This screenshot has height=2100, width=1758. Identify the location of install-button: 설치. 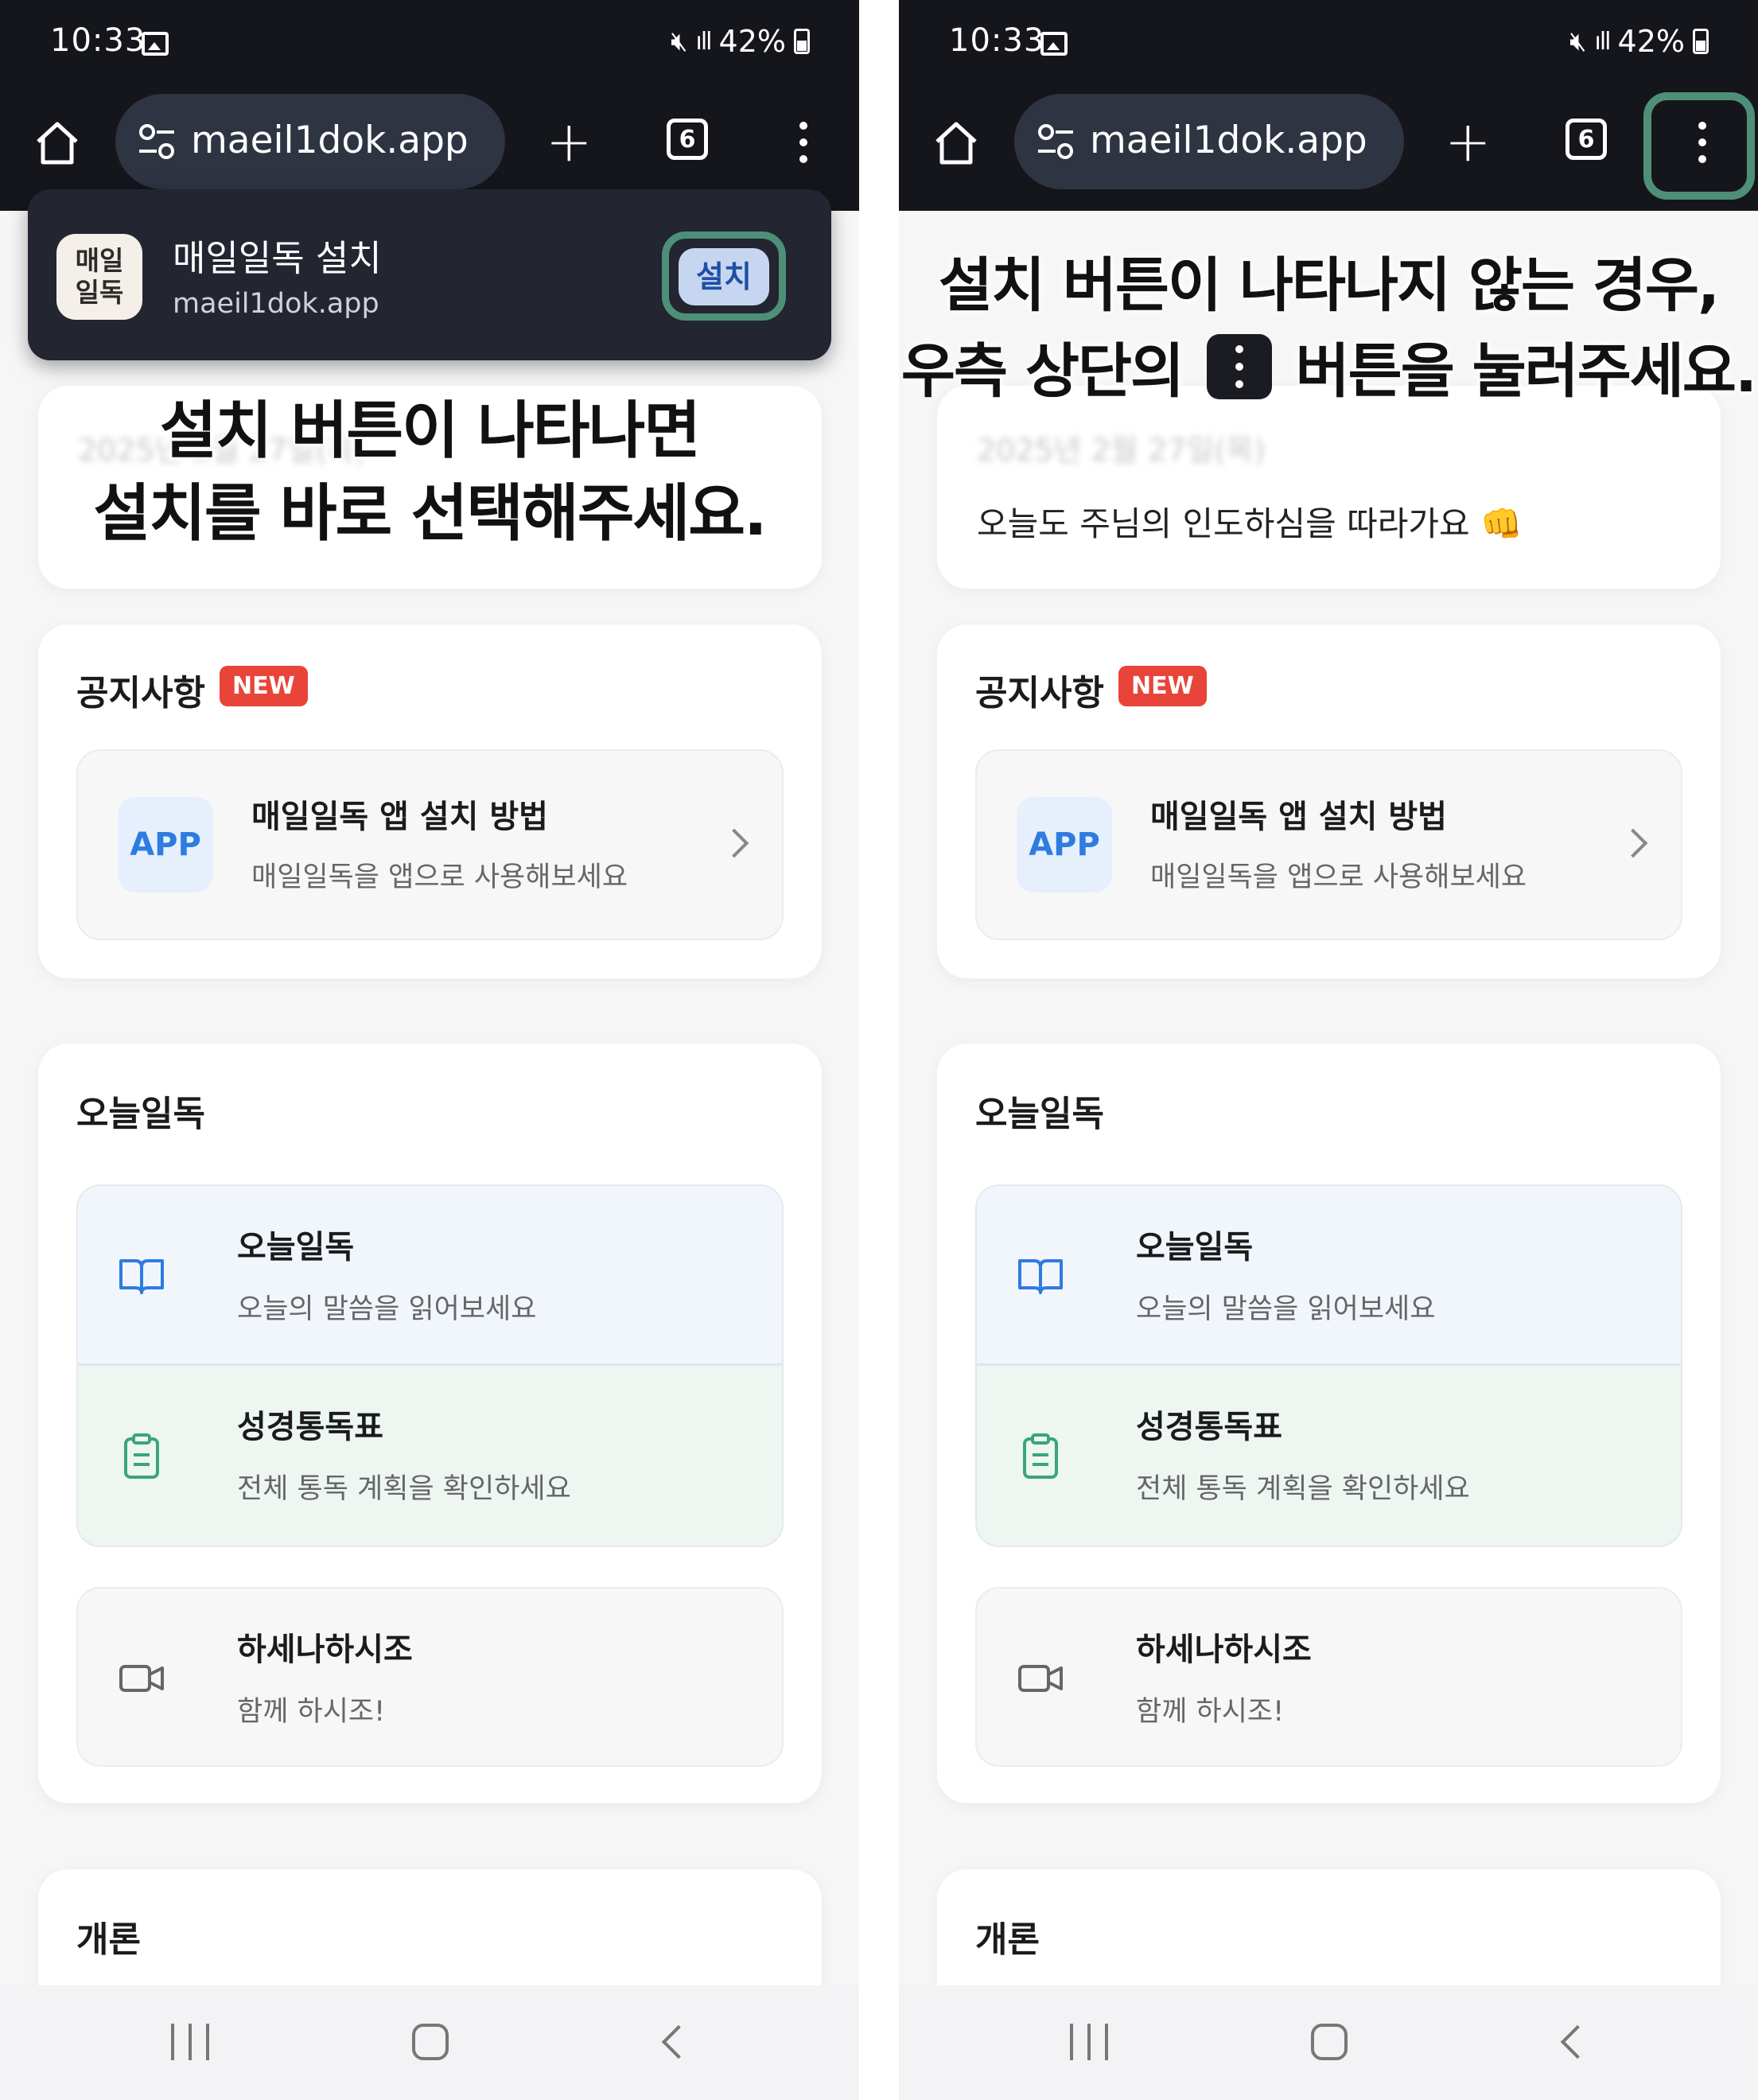
(724, 276).